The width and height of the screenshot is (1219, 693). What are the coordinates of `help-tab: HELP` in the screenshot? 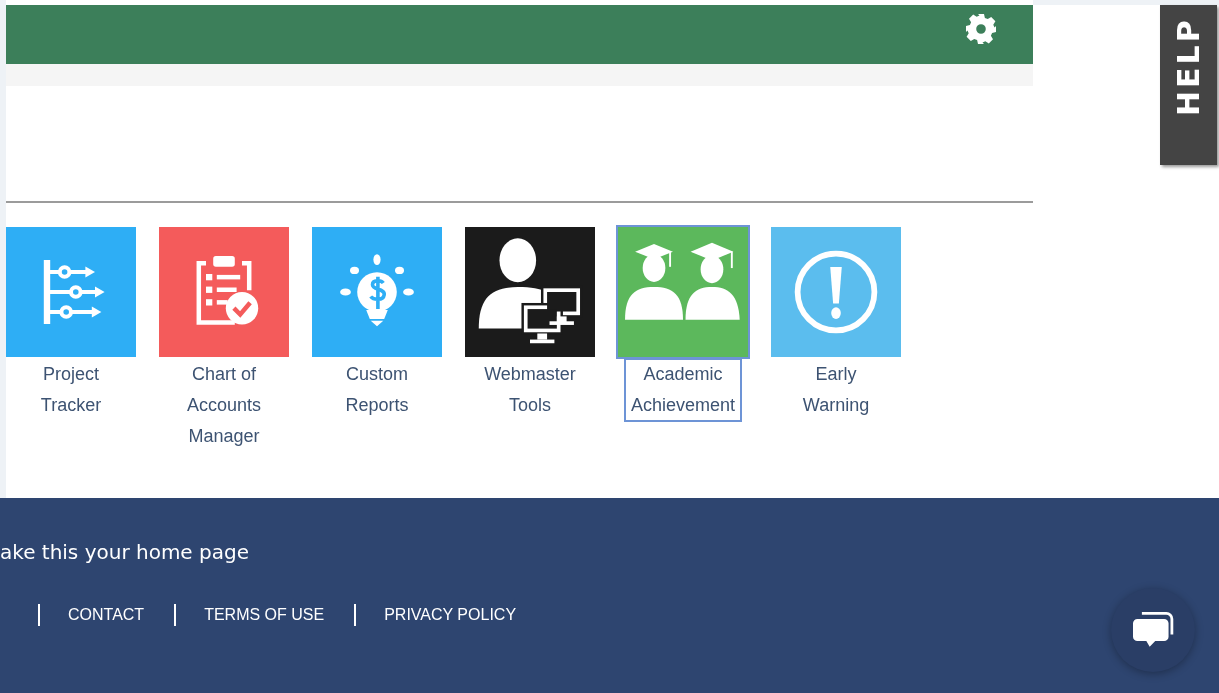 It's located at (1188, 85).